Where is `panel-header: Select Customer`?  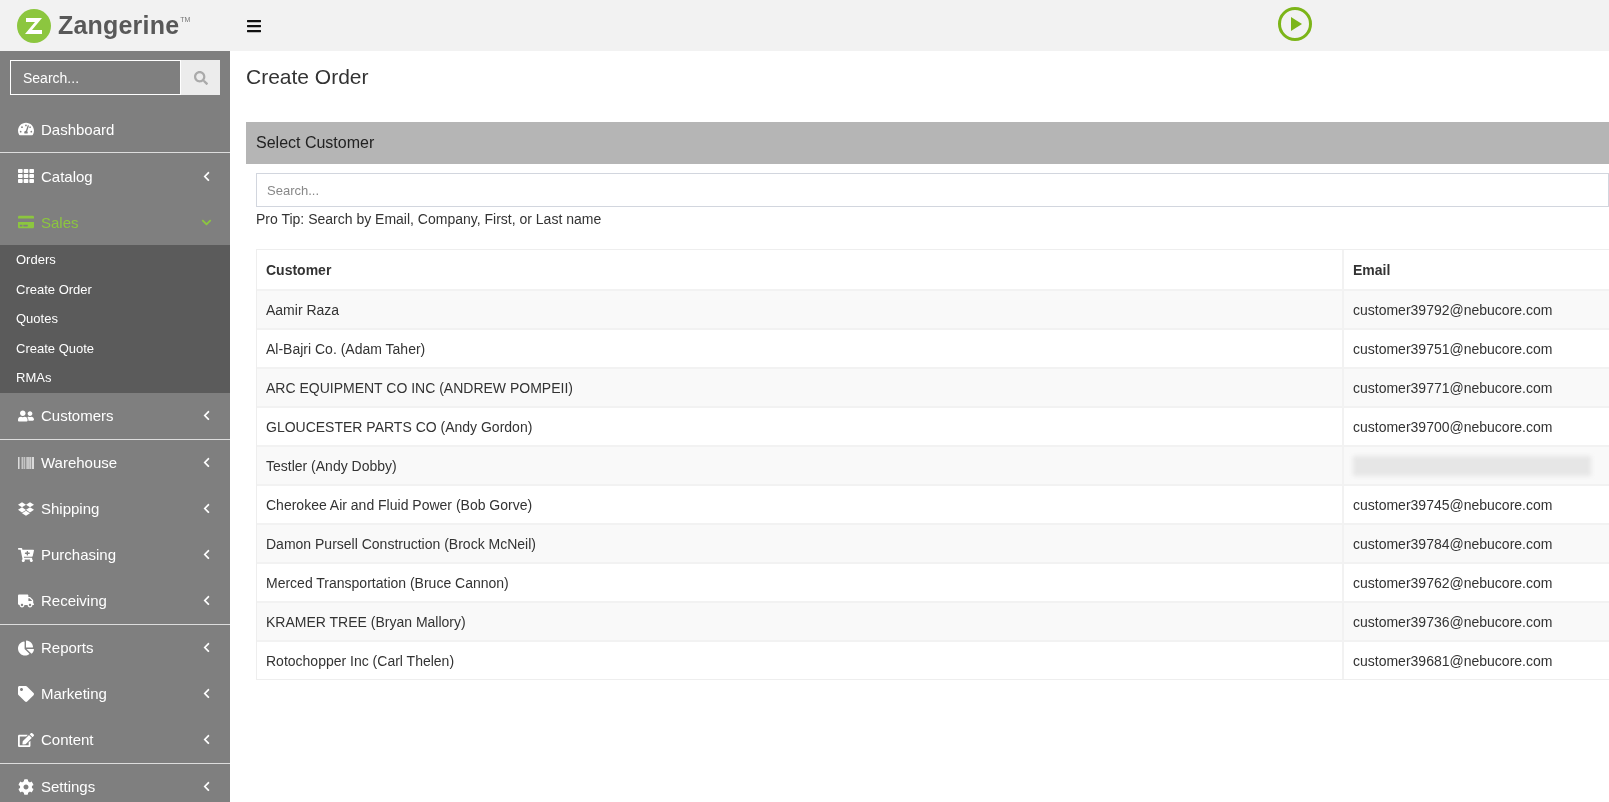
panel-header: Select Customer is located at coordinates (927, 143).